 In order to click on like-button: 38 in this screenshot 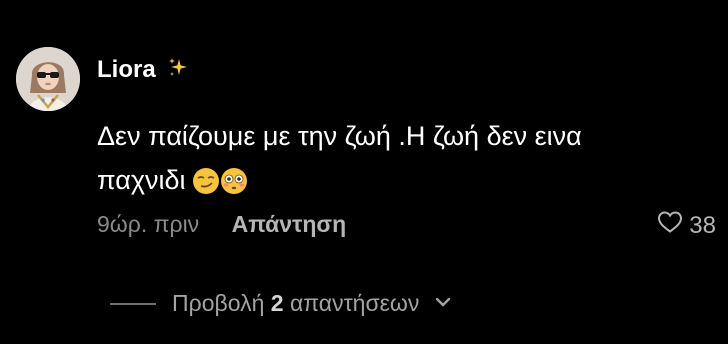, I will do `click(686, 225)`.